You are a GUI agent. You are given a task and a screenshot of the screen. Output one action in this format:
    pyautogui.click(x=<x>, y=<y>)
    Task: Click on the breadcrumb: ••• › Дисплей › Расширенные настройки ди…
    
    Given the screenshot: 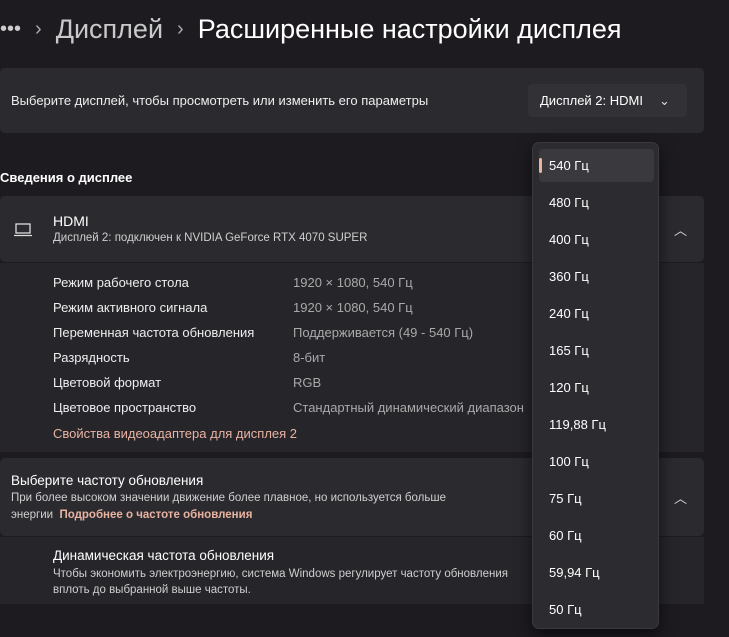 What is the action you would take?
    pyautogui.click(x=311, y=29)
    